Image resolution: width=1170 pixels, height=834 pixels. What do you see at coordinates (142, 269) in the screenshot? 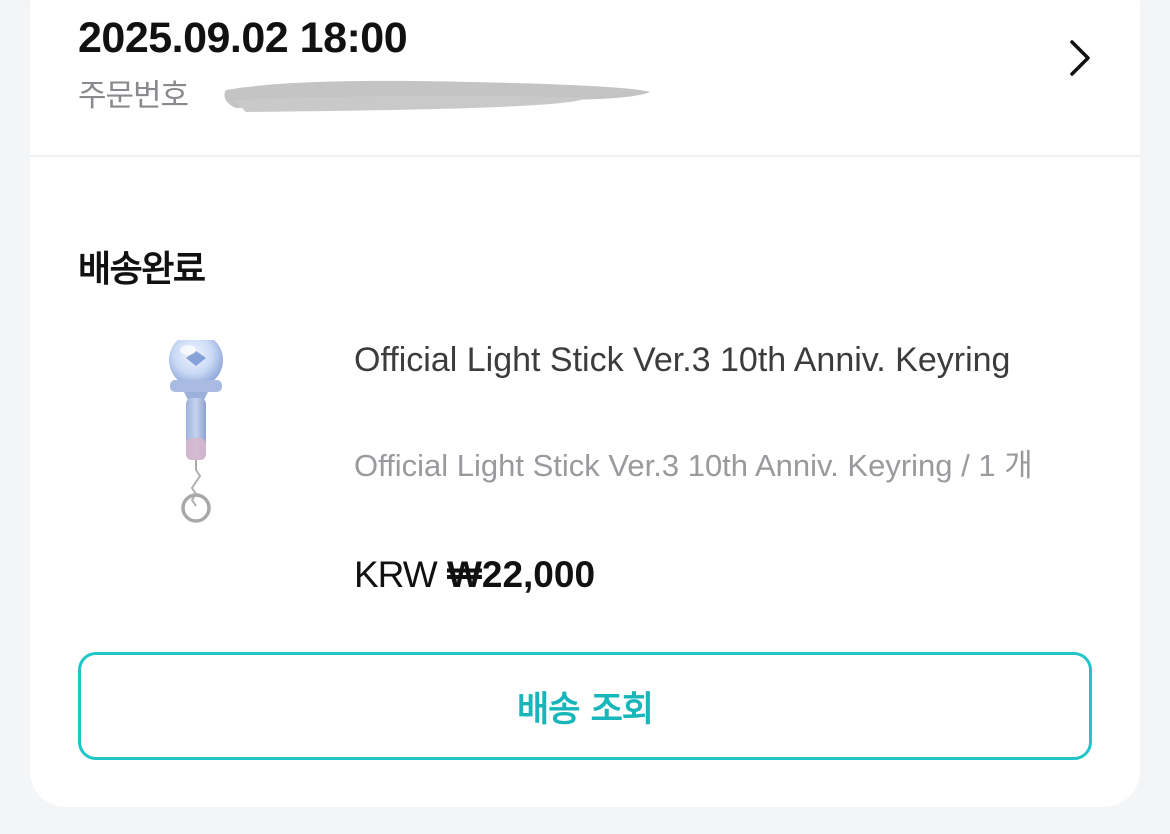
I see `delivery-status-title: 배송완료` at bounding box center [142, 269].